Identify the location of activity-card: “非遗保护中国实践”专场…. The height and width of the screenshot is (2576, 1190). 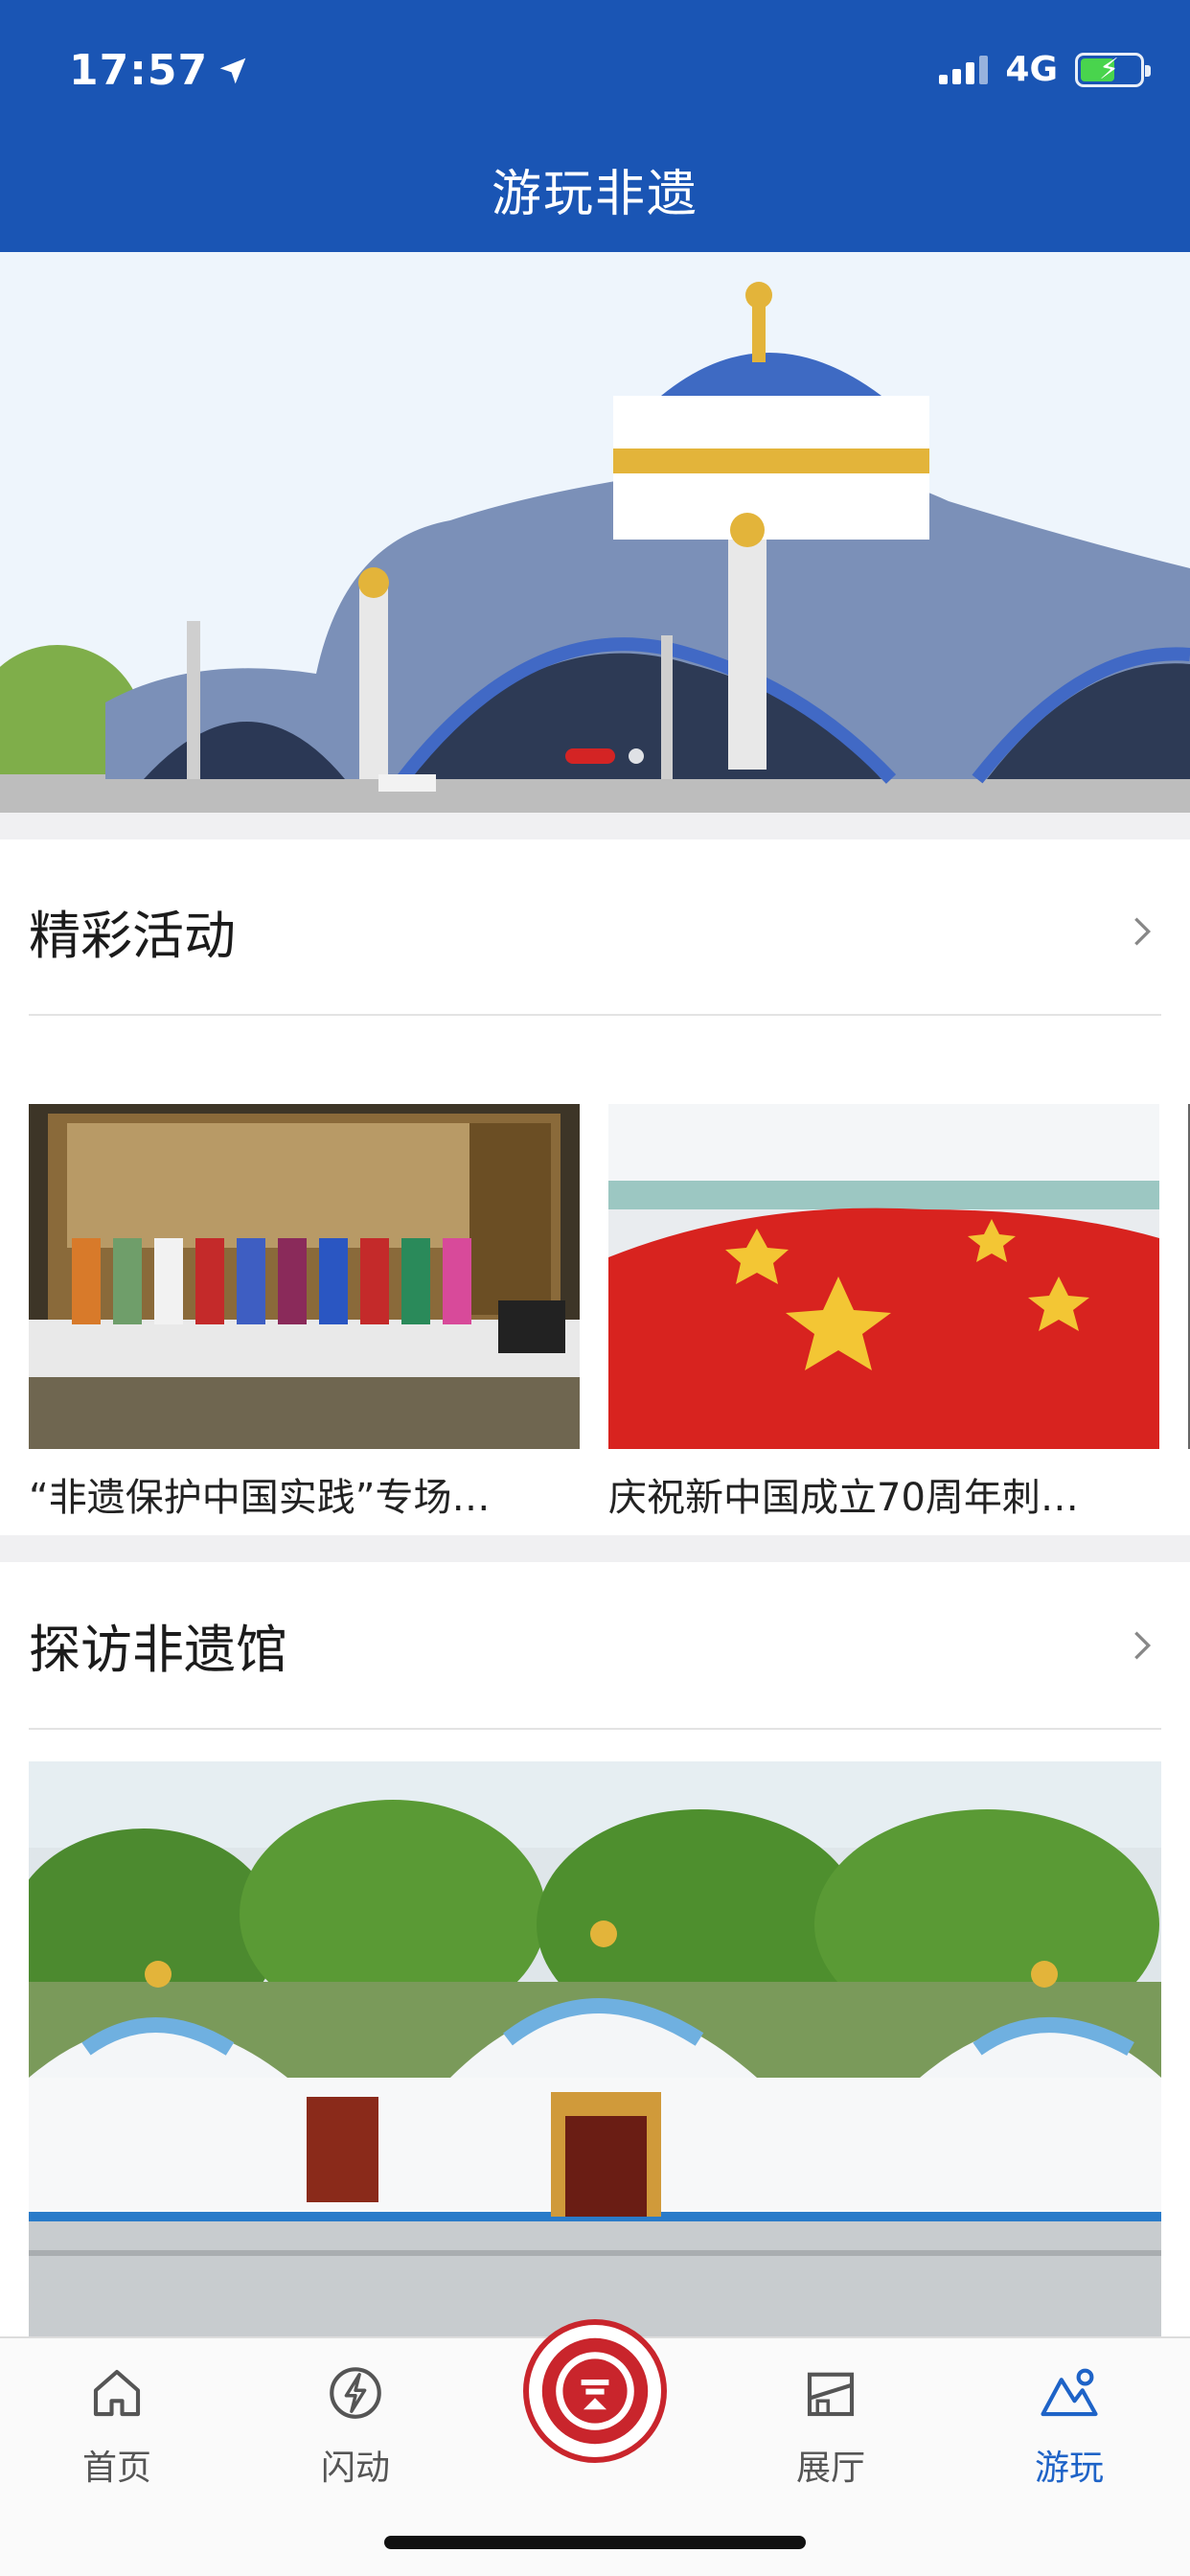
(304, 1310).